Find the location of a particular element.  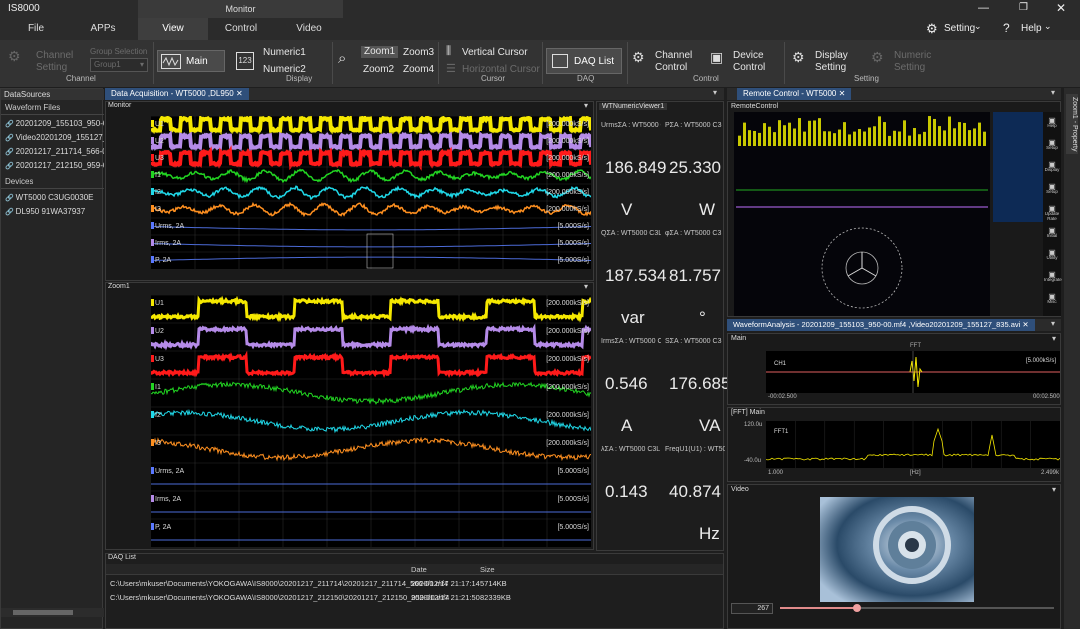

group-selection-select: Group1 ▾ is located at coordinates (119, 65).